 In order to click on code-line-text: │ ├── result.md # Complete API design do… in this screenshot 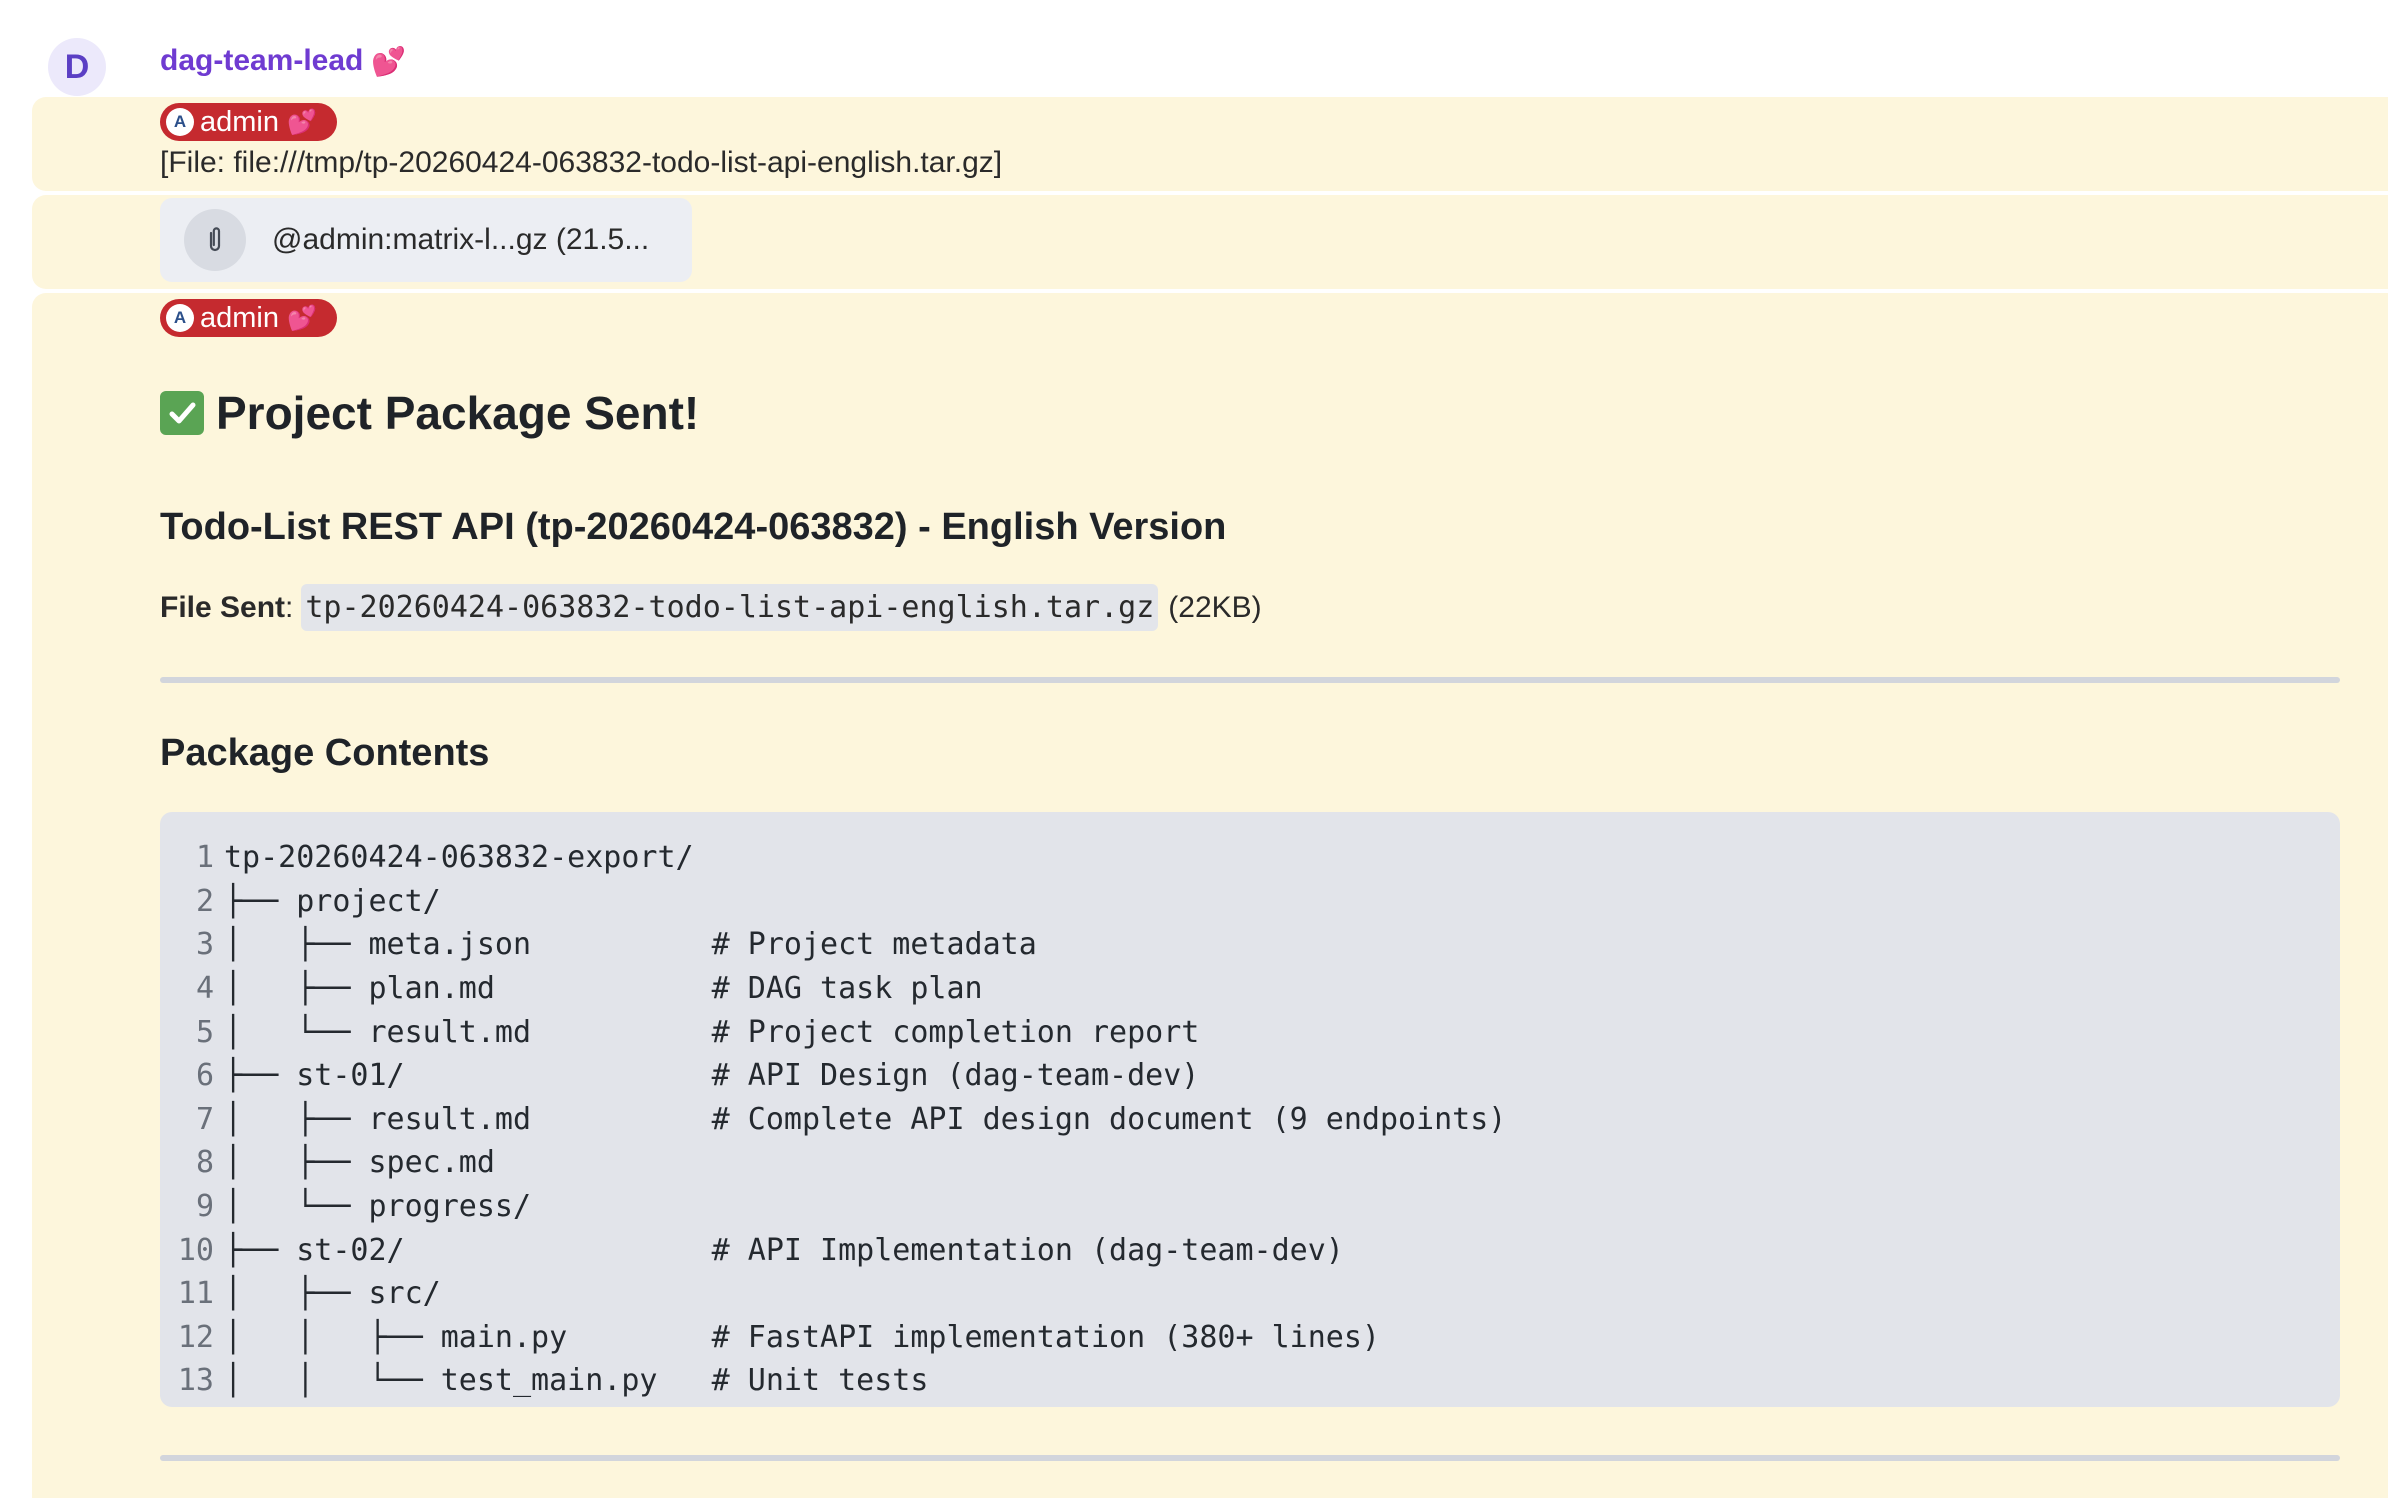, I will do `click(865, 1119)`.